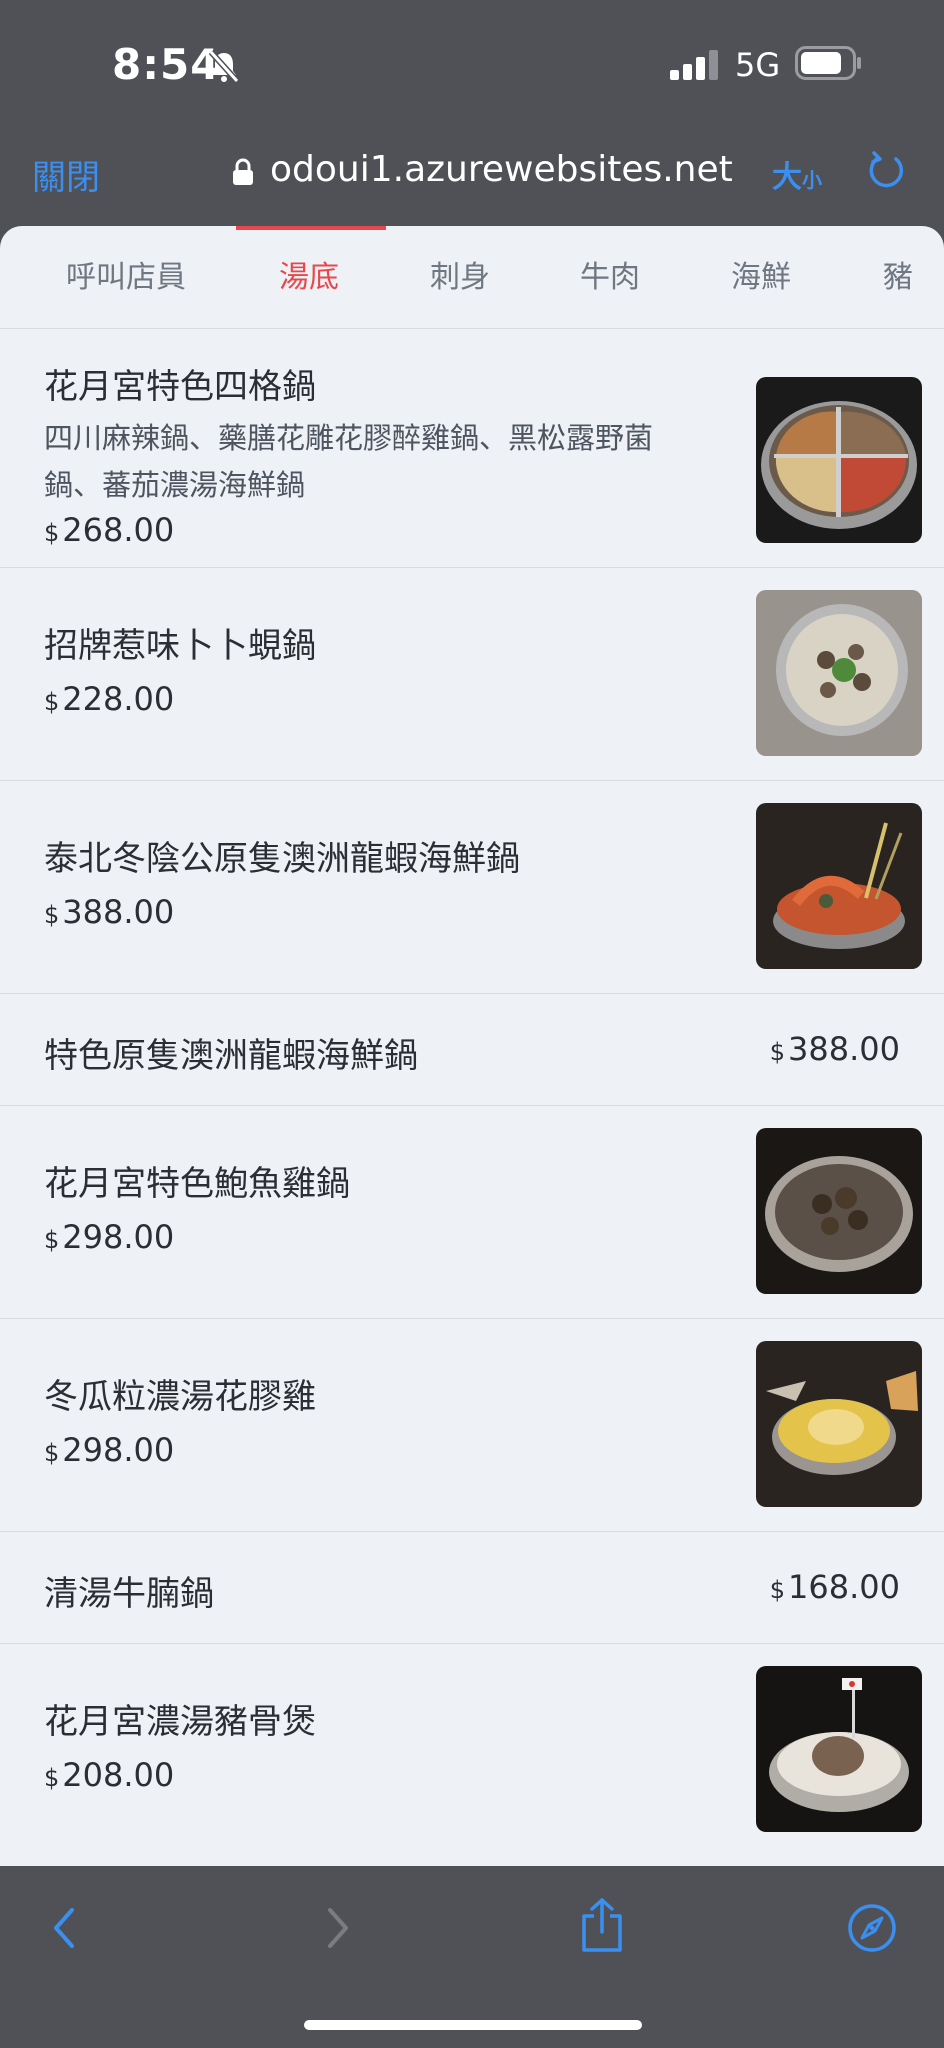  I want to click on price-value: 208.00, so click(118, 1775).